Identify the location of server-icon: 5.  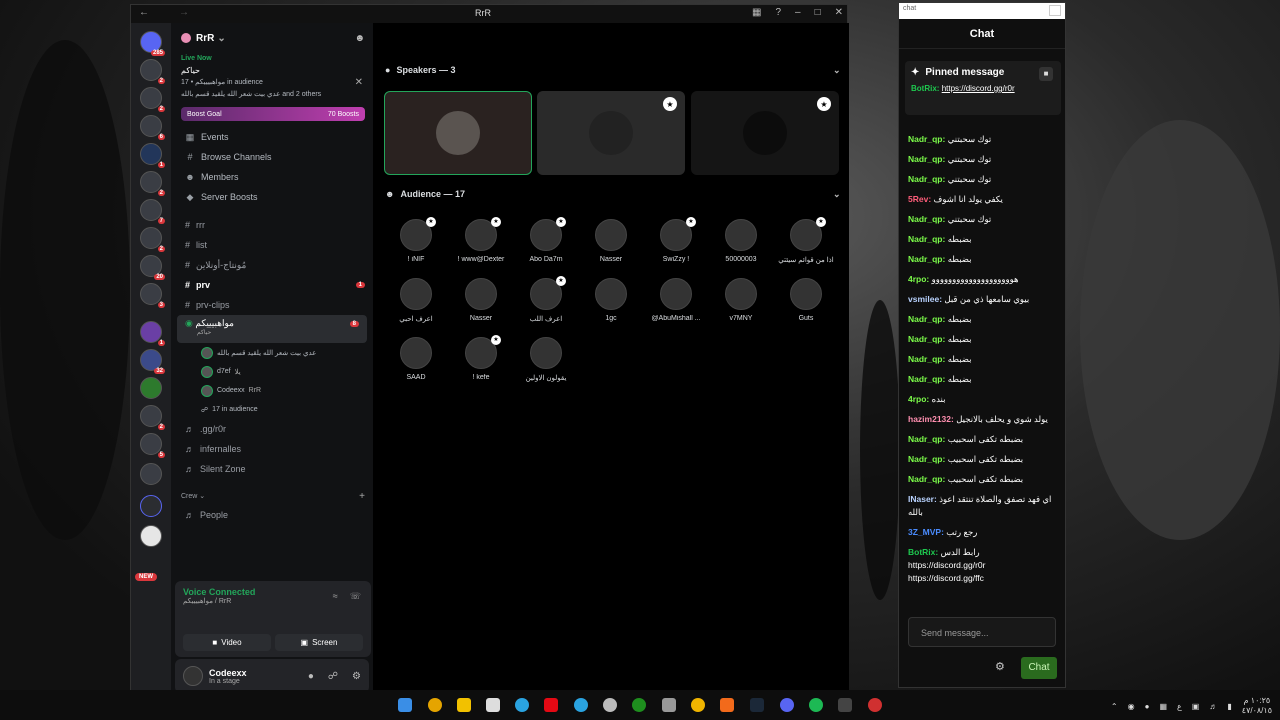
(152, 445).